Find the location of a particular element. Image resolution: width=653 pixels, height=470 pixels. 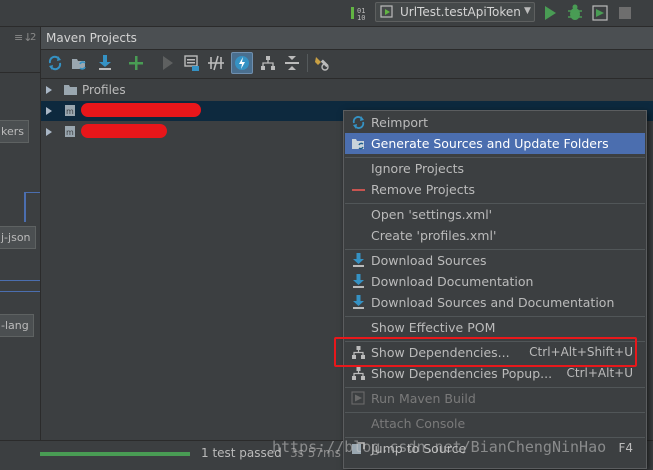

run-config-label: UrlTest.testApiToken is located at coordinates (460, 12).